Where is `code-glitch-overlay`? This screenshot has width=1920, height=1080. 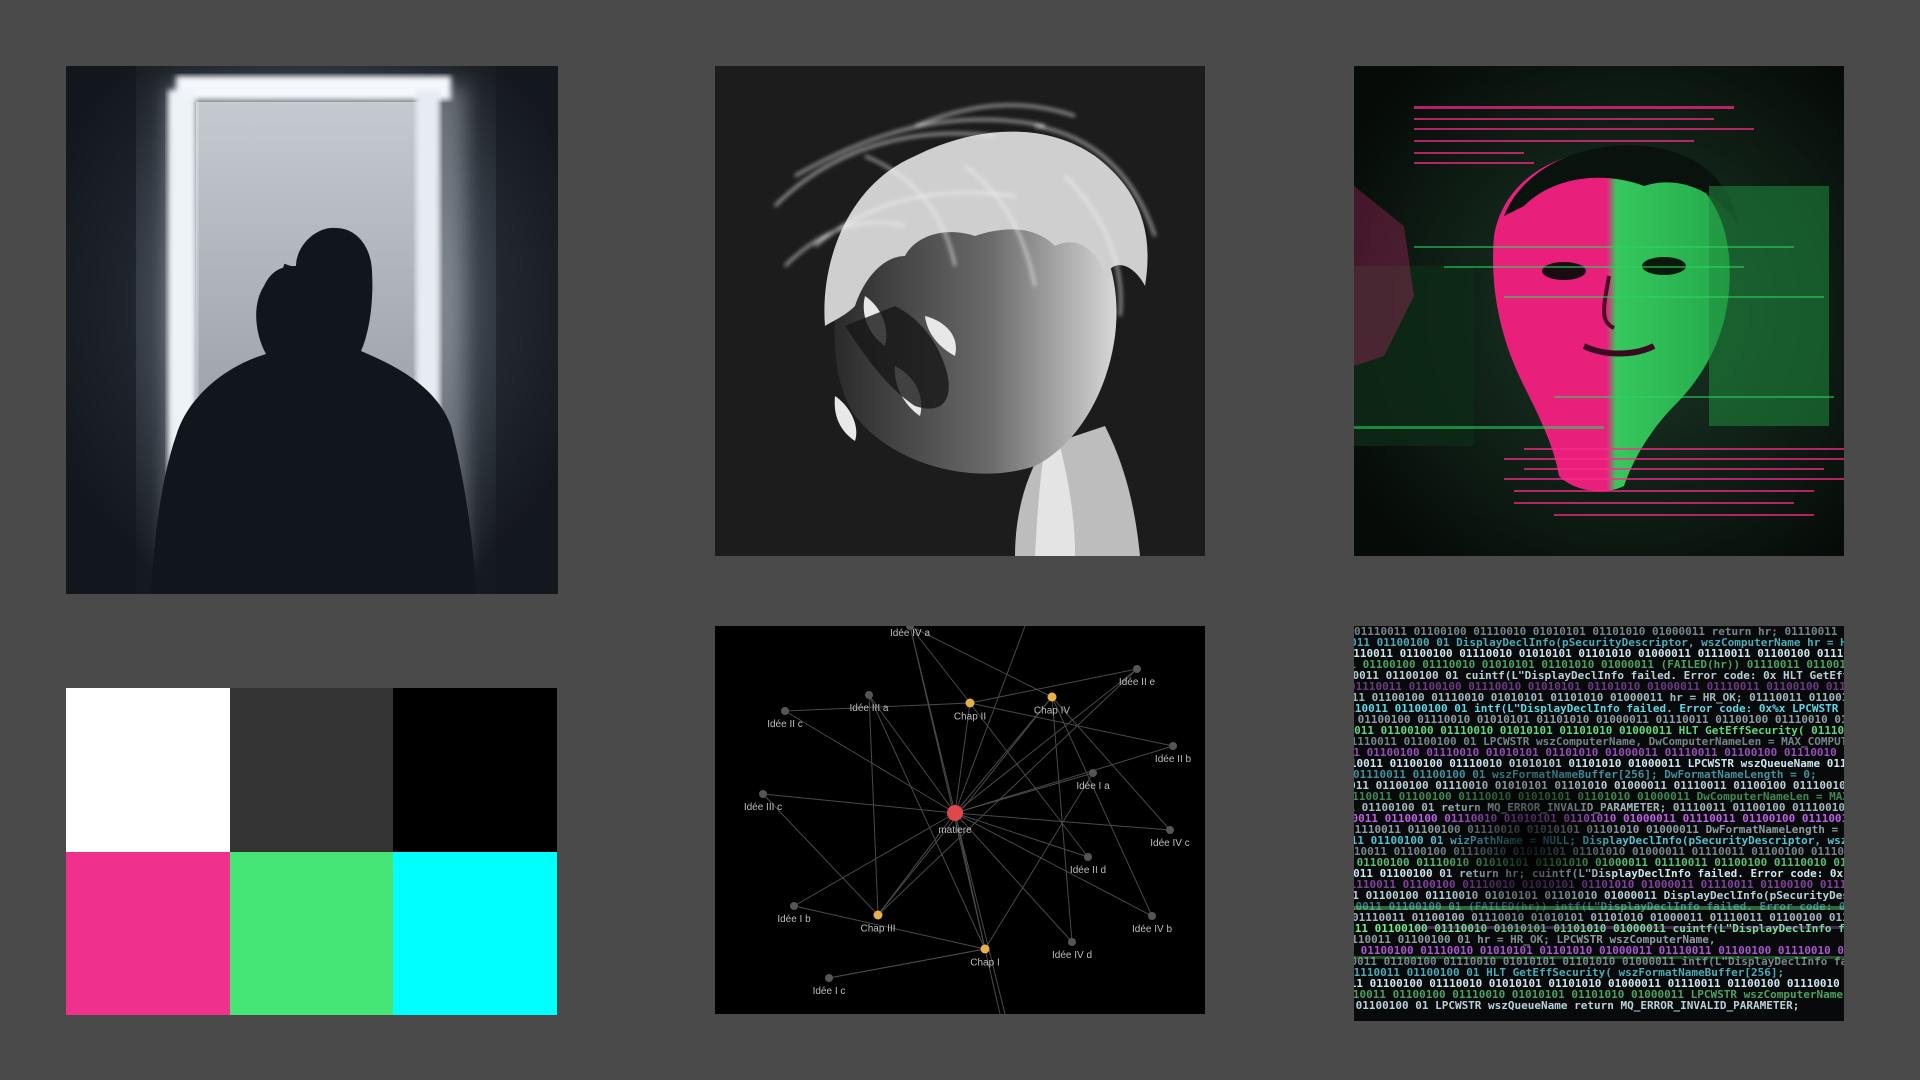
code-glitch-overlay is located at coordinates (1599, 836).